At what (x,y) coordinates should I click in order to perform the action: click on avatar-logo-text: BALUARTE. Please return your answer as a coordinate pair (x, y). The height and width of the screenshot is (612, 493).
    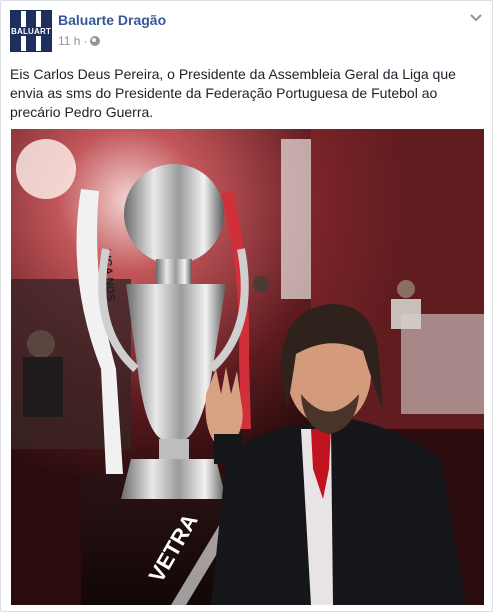
    Looking at the image, I should click on (31, 31).